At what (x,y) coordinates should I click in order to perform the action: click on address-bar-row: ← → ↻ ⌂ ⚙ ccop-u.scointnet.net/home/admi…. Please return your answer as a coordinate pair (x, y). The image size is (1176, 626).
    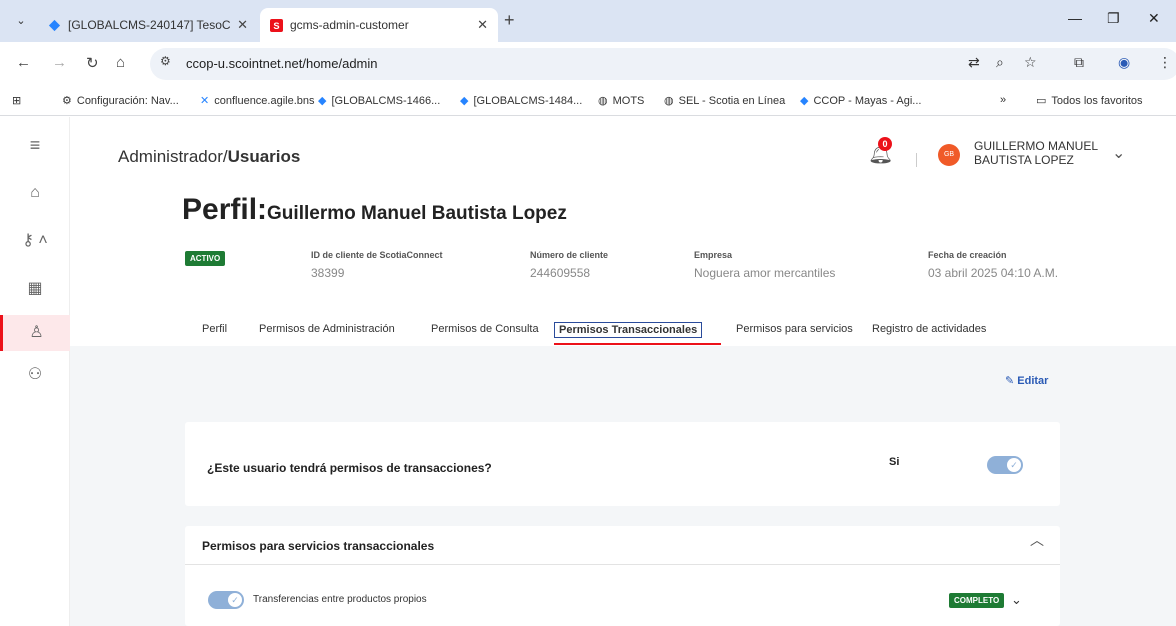
    Looking at the image, I should click on (588, 64).